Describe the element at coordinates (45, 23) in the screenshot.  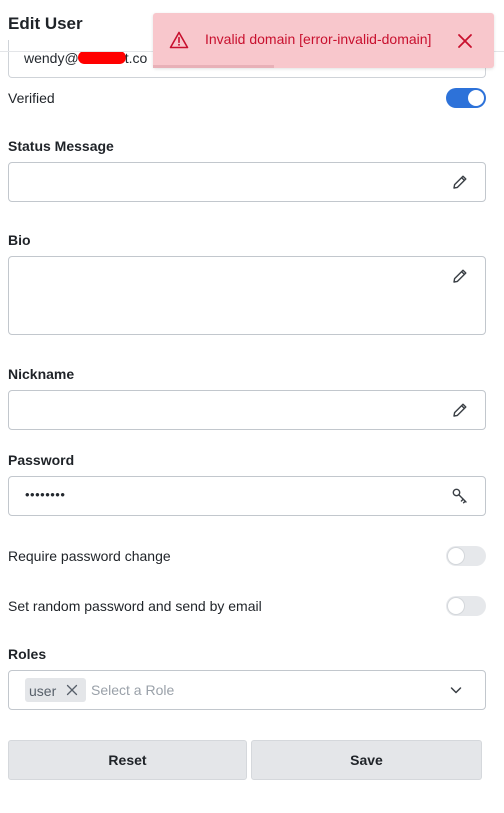
I see `page-title: Edit User` at that location.